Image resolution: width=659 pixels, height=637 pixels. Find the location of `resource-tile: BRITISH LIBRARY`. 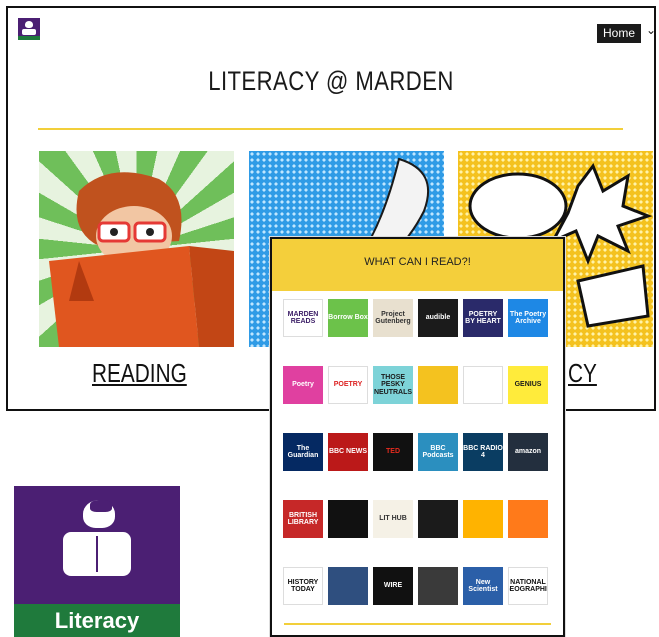

resource-tile: BRITISH LIBRARY is located at coordinates (304, 526).